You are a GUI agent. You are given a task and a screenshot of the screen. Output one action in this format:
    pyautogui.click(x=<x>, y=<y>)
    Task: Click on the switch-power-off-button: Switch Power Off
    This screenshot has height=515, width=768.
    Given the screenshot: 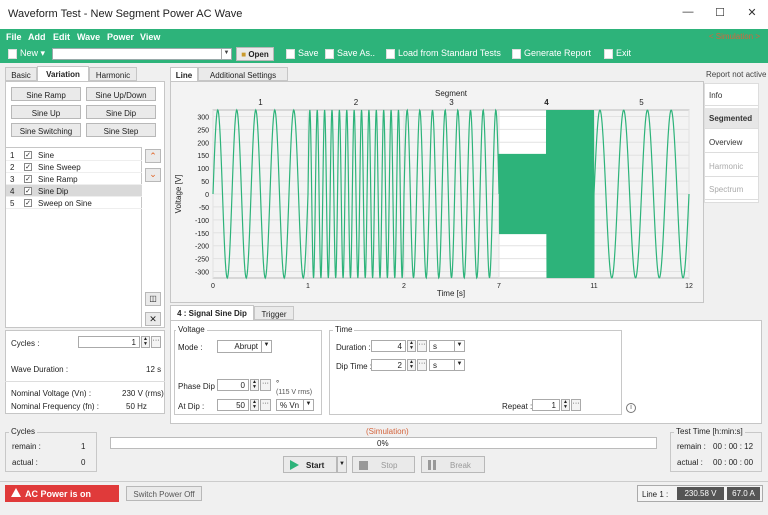 What is the action you would take?
    pyautogui.click(x=164, y=493)
    